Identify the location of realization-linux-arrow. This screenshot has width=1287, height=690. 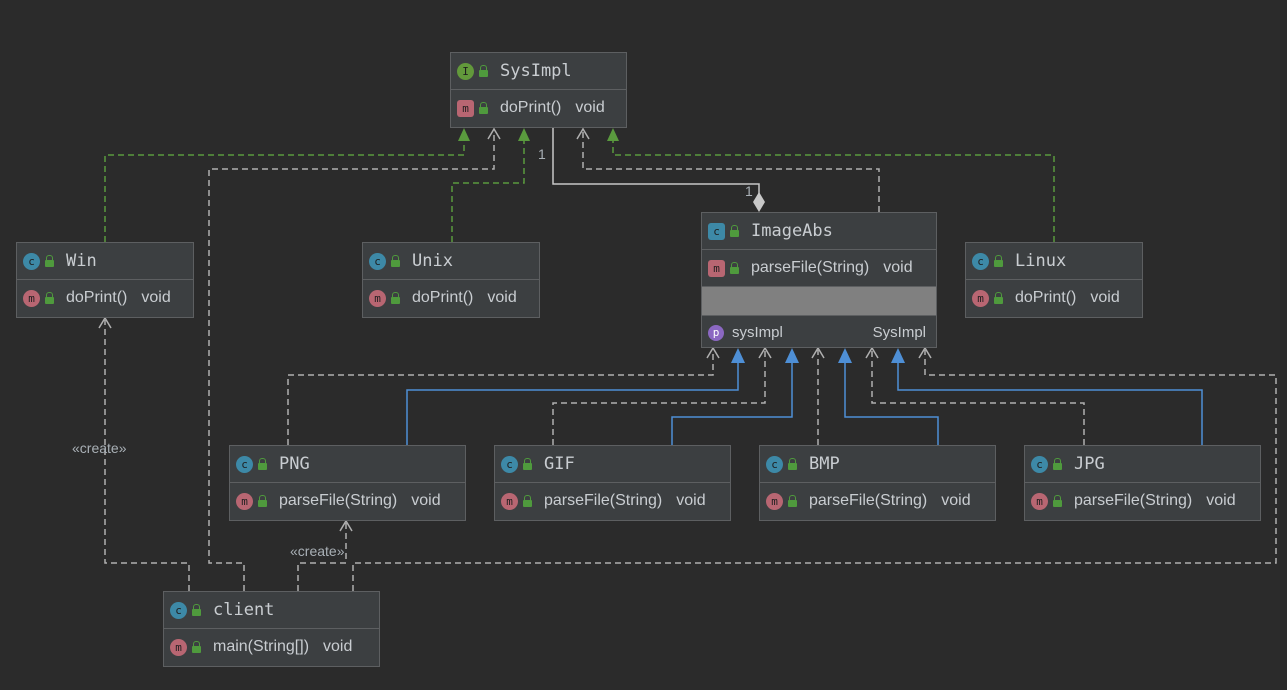
(613, 134).